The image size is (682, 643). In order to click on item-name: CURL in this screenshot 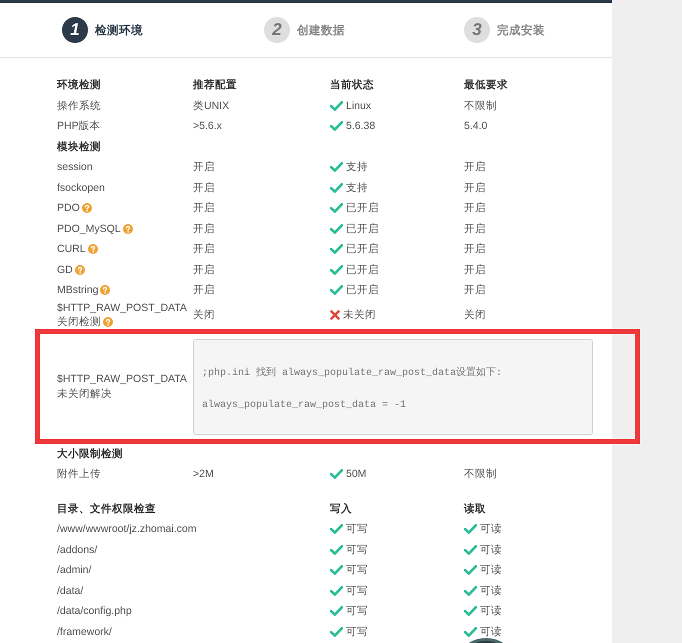, I will do `click(71, 249)`.